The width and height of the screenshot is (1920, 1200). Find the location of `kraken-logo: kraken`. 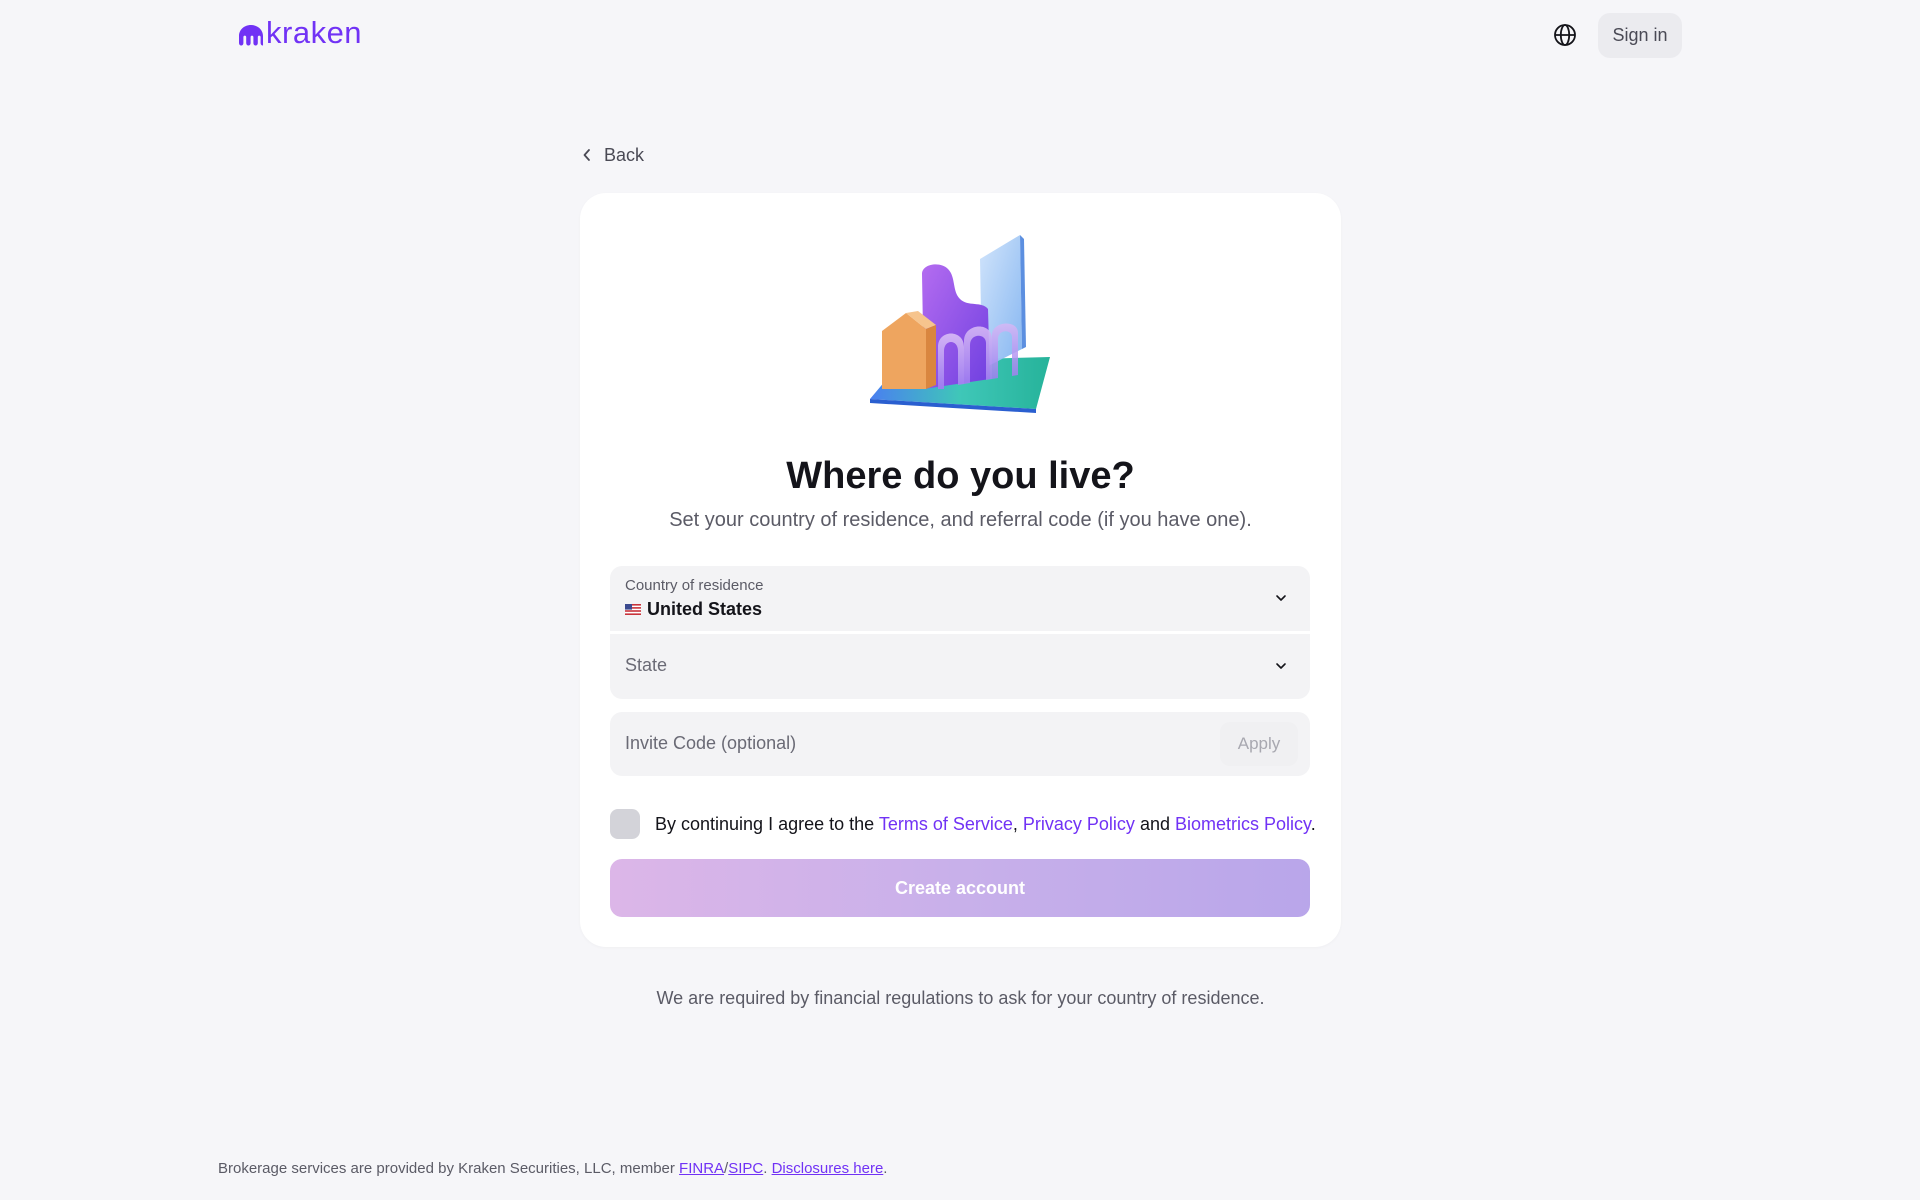

kraken-logo: kraken is located at coordinates (300, 33).